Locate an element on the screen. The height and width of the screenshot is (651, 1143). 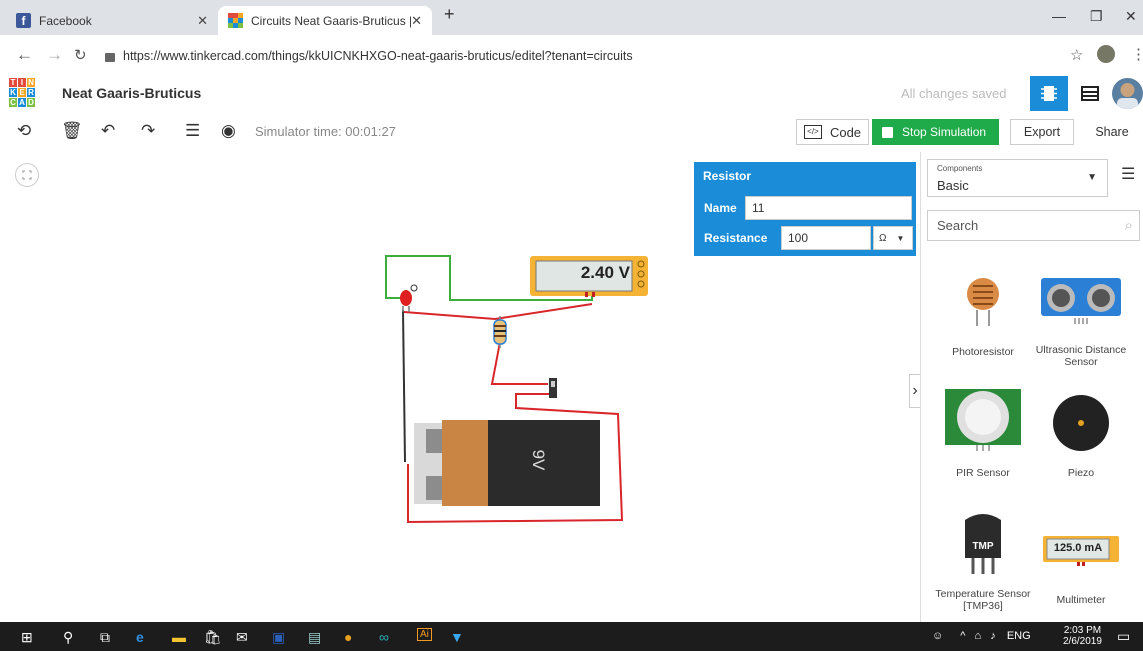
chevron-right-icon: › is located at coordinates (915, 390).